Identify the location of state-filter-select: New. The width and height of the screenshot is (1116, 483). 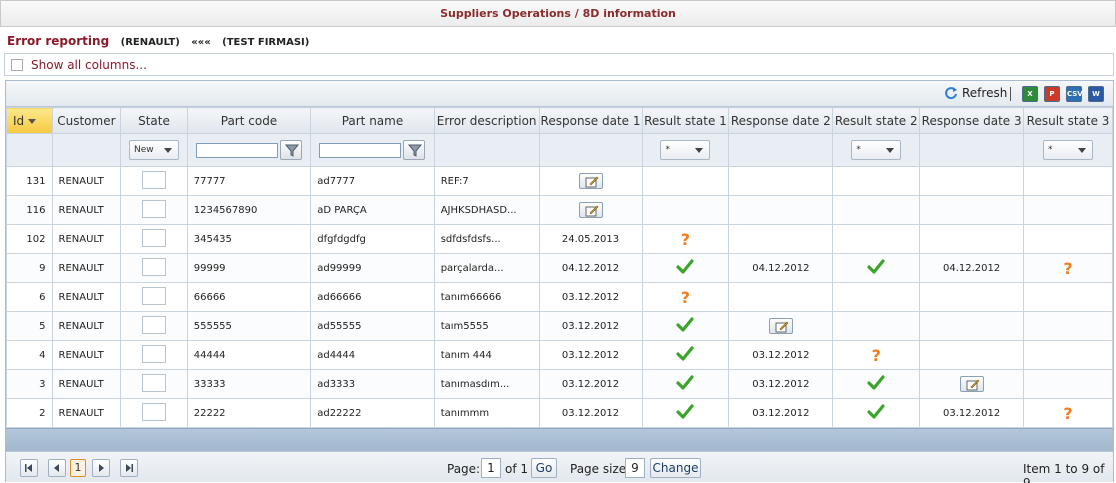
(153, 150).